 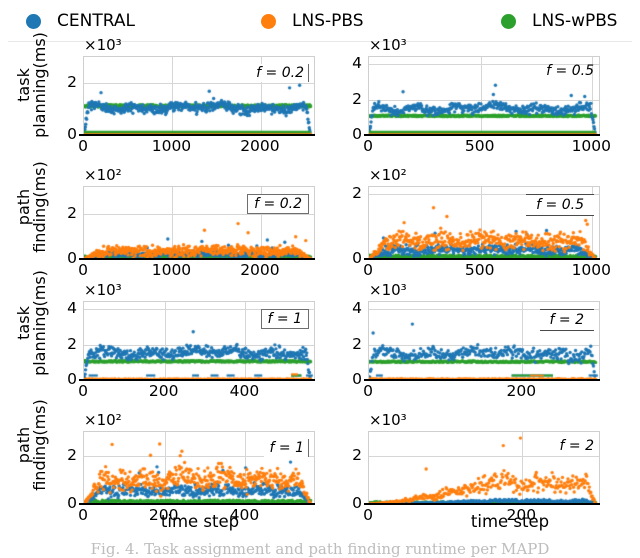 What do you see at coordinates (521, 515) in the screenshot?
I see `x-tick-label: 200` at bounding box center [521, 515].